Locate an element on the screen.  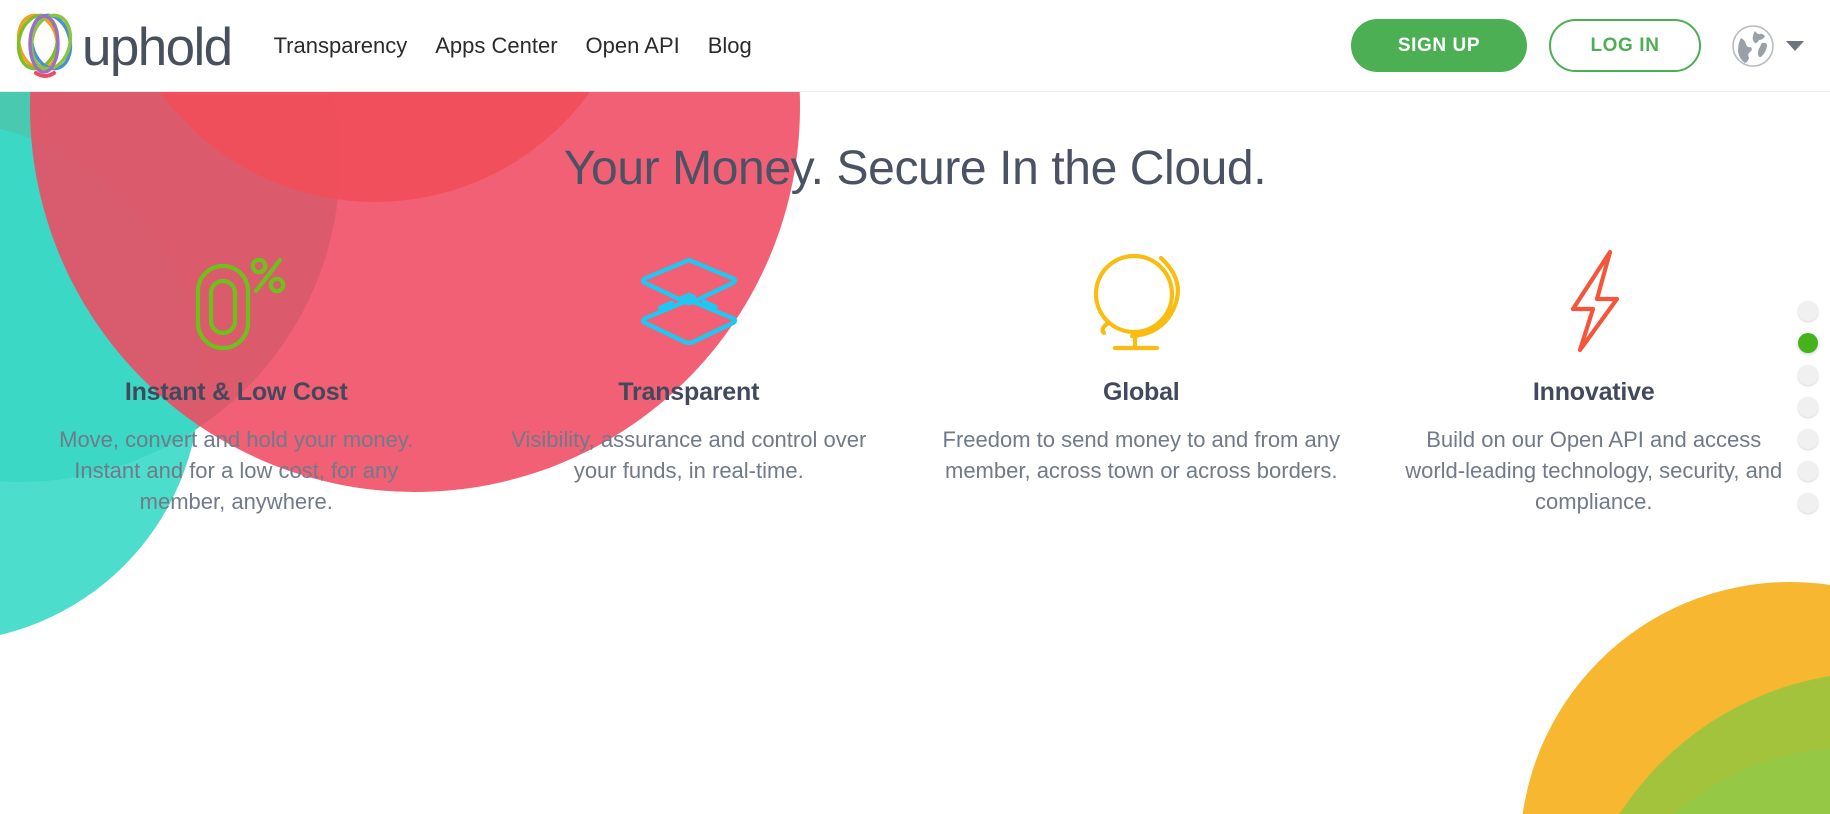
lightning-bolt-icon is located at coordinates (1594, 300).